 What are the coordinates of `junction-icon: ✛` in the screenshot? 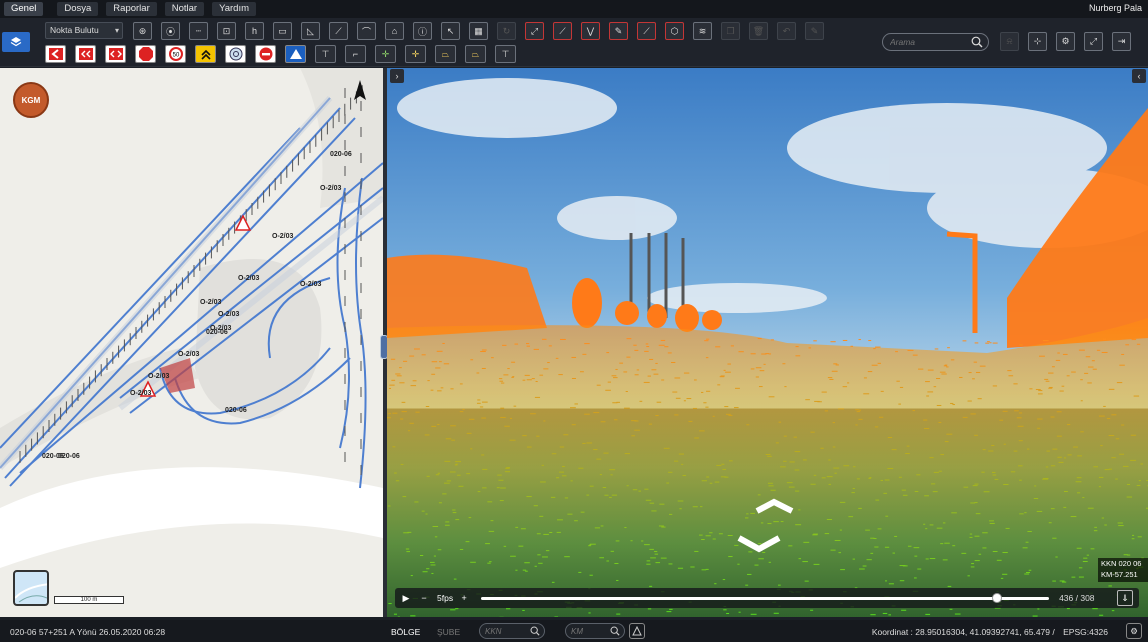 It's located at (385, 54).